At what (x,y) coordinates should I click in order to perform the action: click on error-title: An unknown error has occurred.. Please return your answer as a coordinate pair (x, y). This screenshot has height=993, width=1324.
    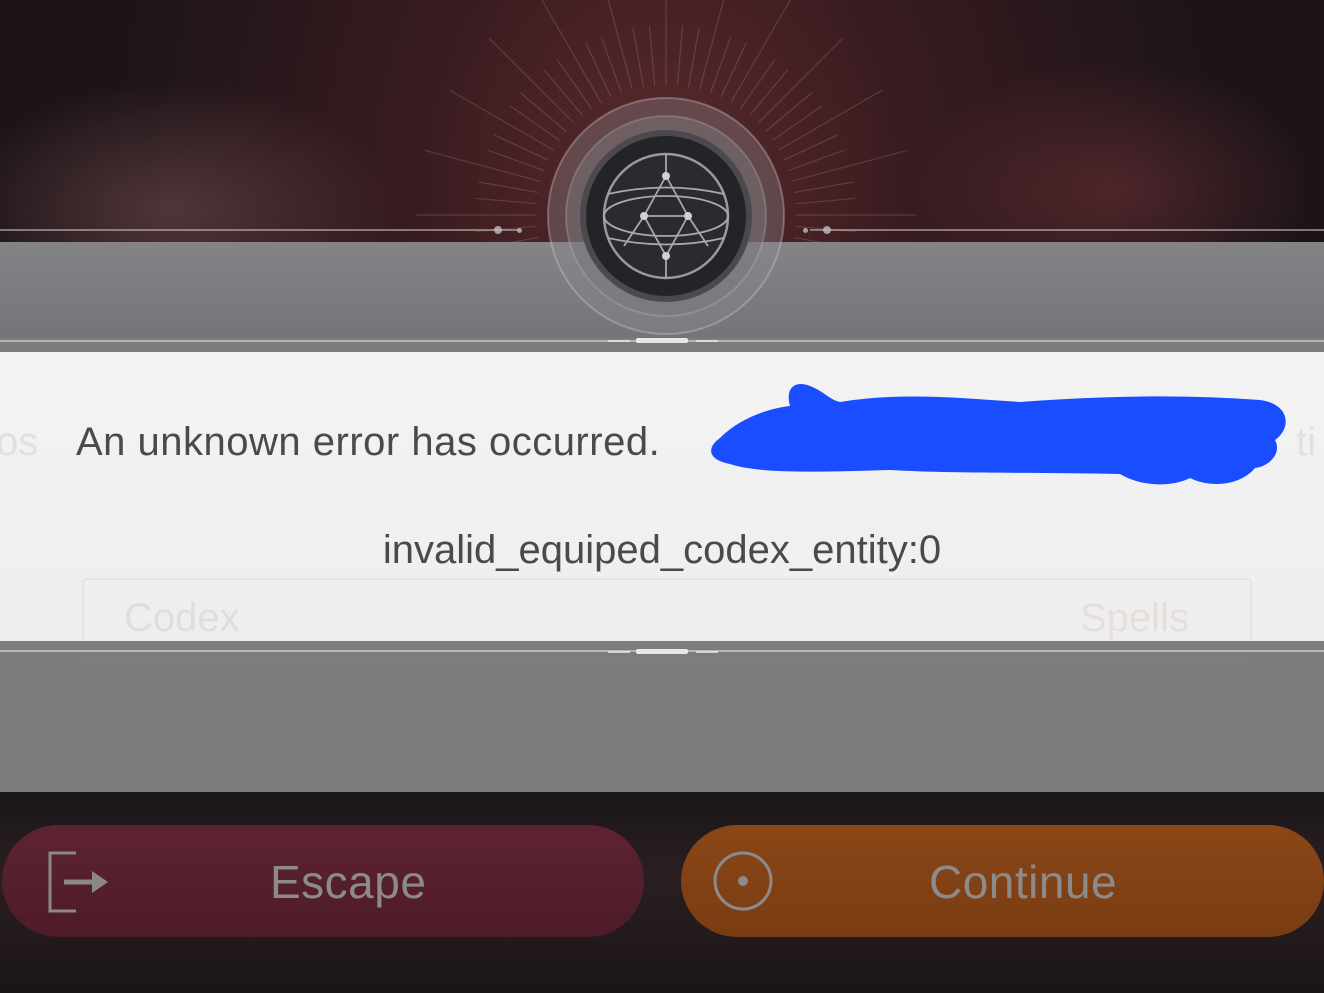
    Looking at the image, I should click on (368, 442).